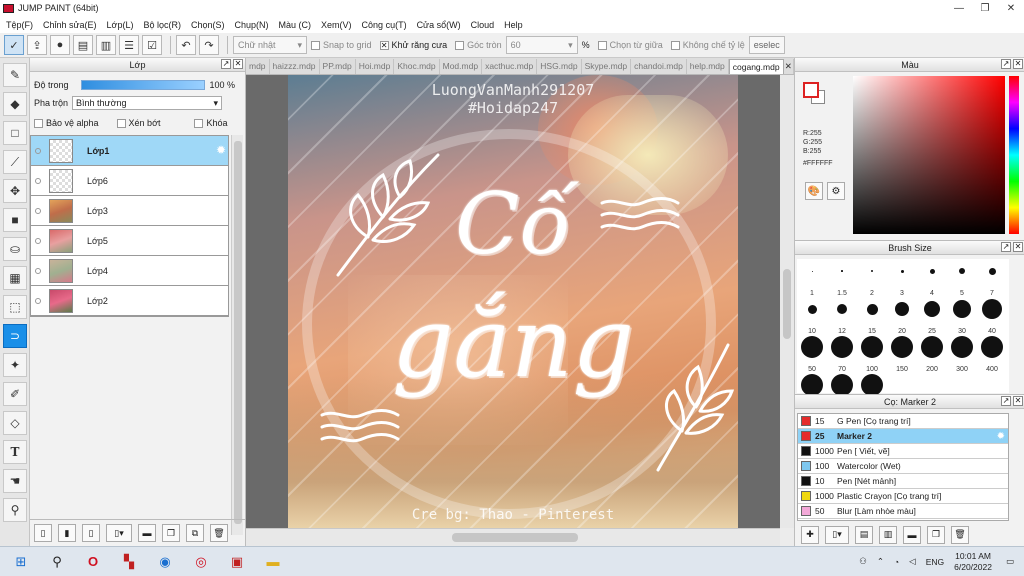 The image size is (1024, 576). I want to click on brush-size-cell: 30, so click(962, 316).